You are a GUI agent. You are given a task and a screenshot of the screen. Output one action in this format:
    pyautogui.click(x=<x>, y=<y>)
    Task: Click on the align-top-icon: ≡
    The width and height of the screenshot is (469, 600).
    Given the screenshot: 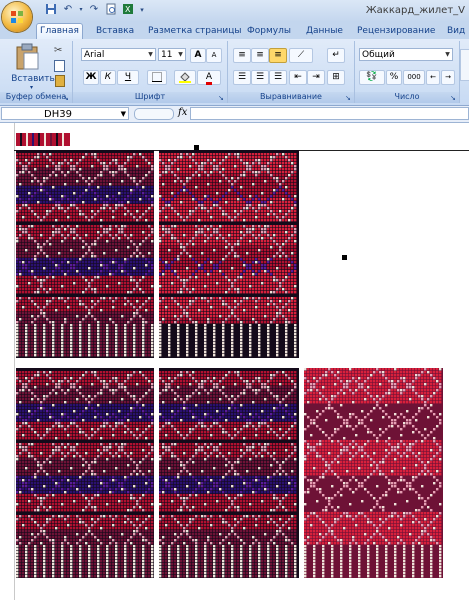 What is the action you would take?
    pyautogui.click(x=242, y=55)
    